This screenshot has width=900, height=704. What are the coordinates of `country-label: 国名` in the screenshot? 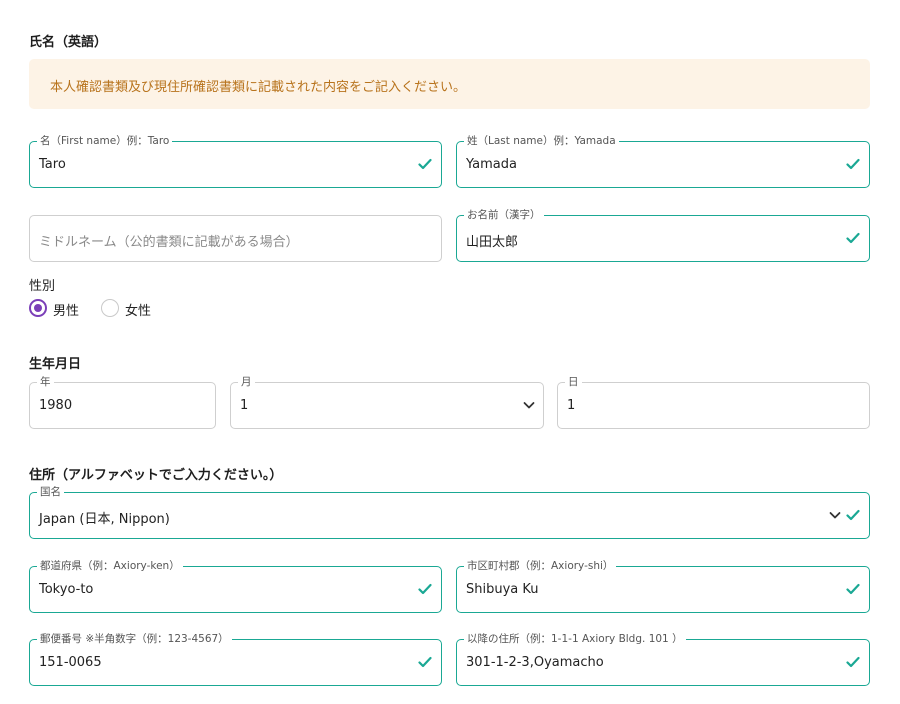 It's located at (50, 492).